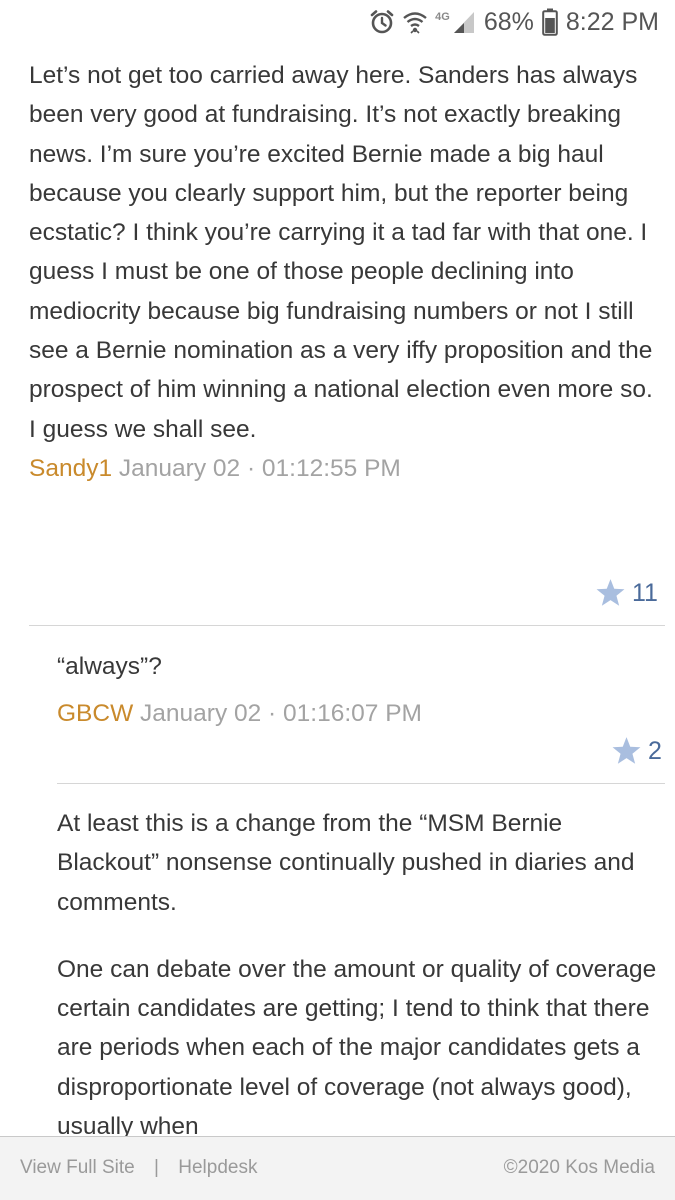  I want to click on helpdesk-link: Helpdesk, so click(217, 1167).